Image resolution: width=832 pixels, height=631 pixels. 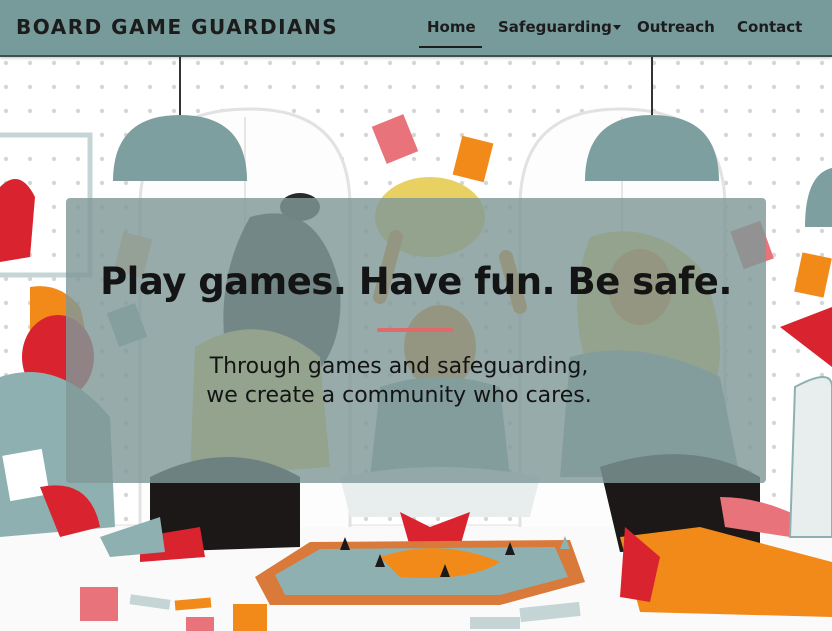 What do you see at coordinates (450, 47) in the screenshot?
I see `active-nav-indicator` at bounding box center [450, 47].